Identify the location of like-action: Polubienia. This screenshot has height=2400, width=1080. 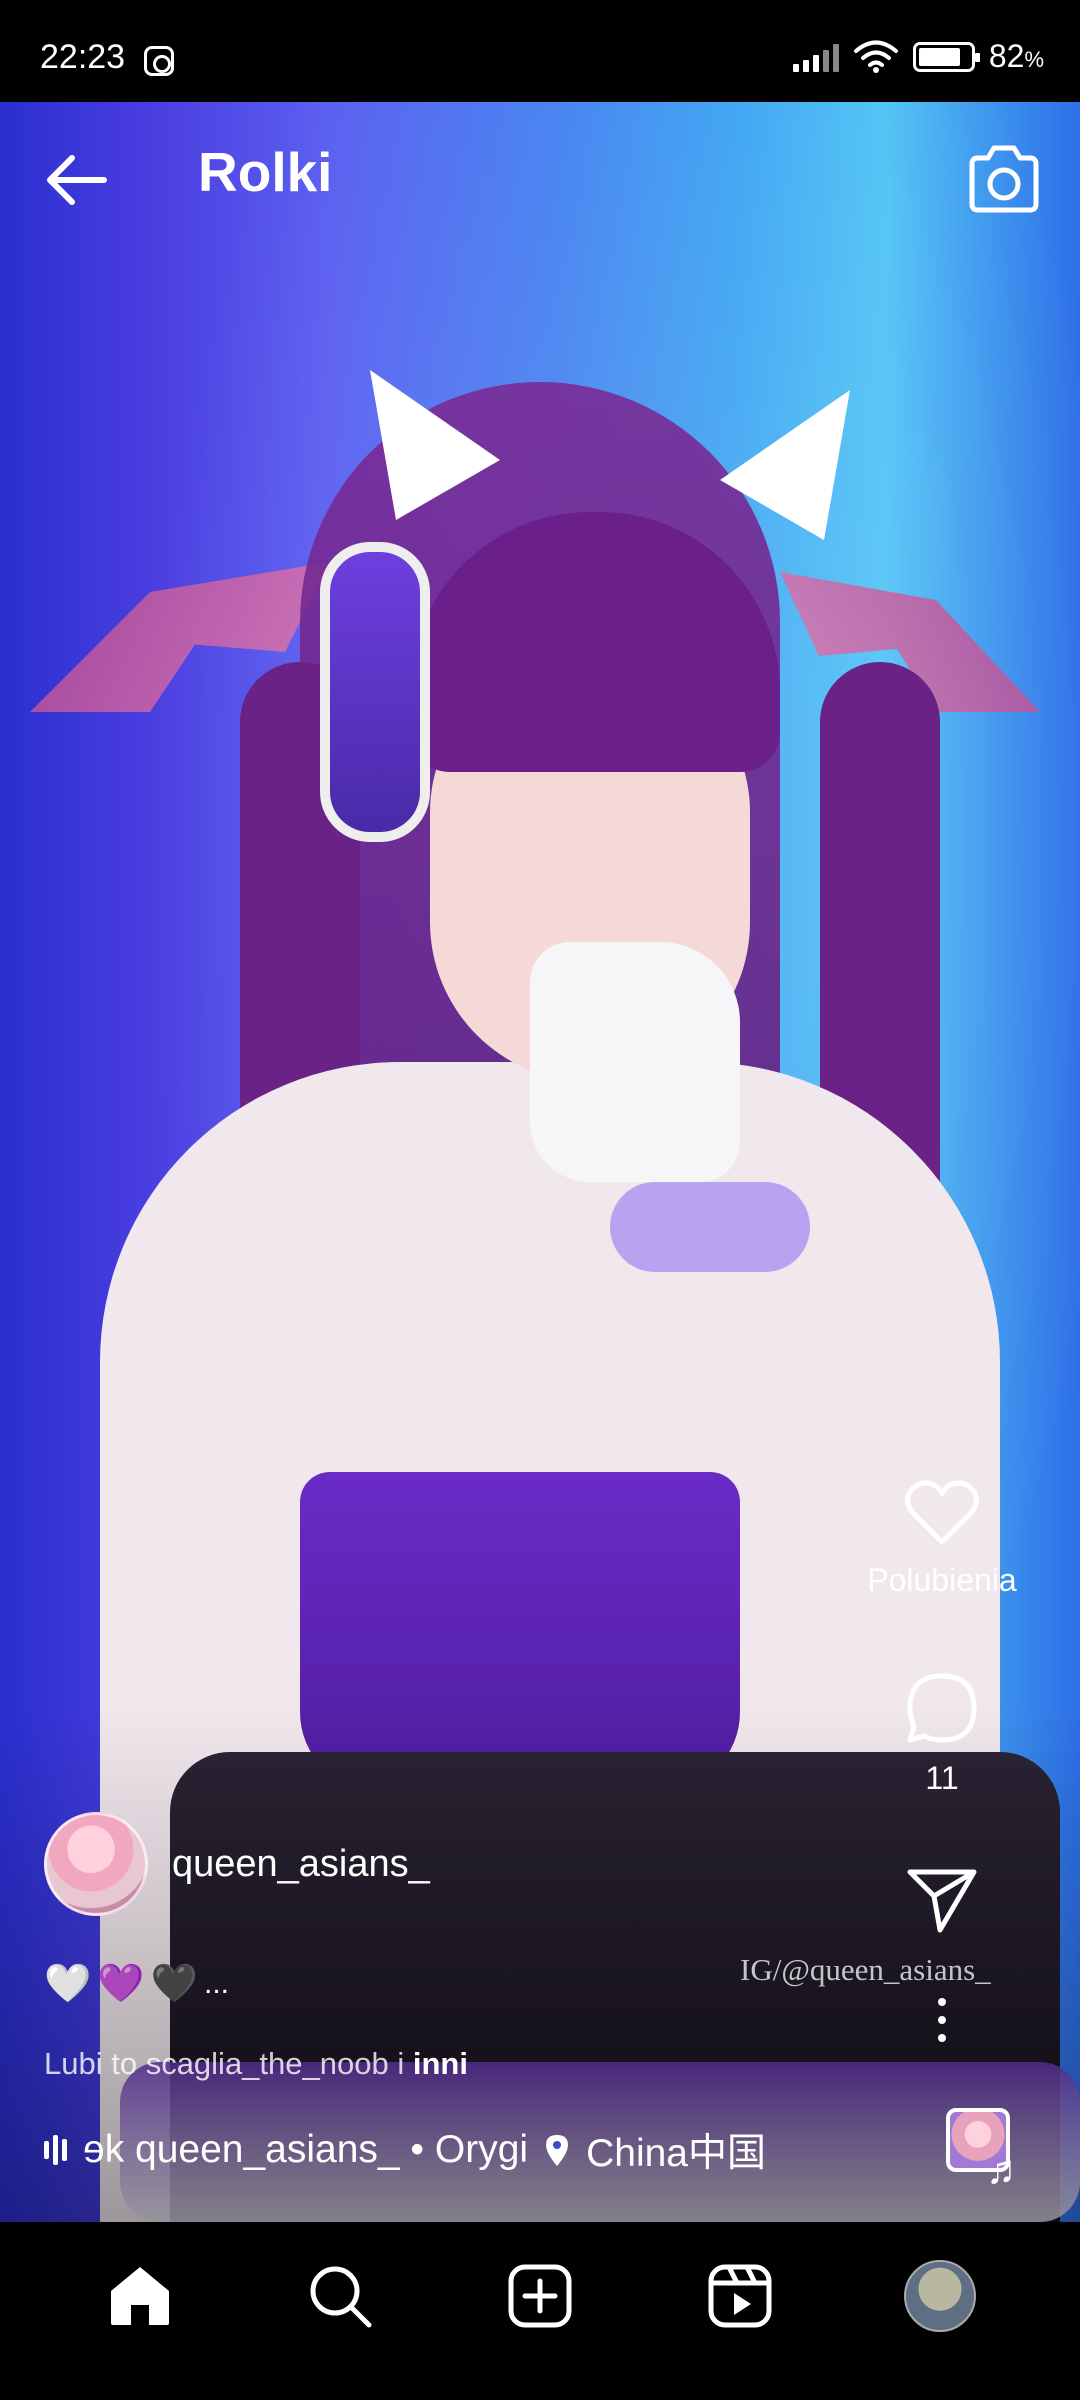
(942, 1538).